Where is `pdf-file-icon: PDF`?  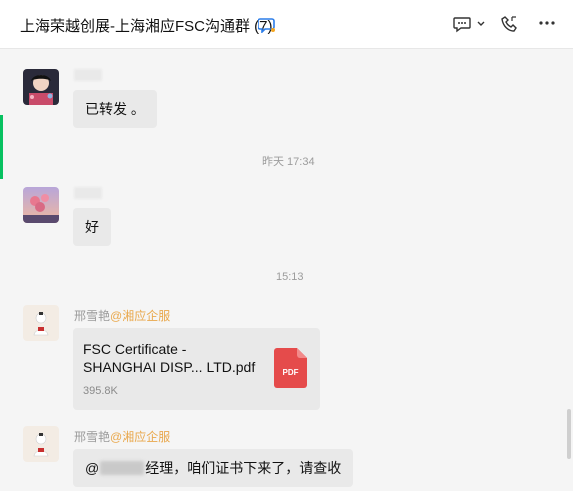 pdf-file-icon: PDF is located at coordinates (290, 368).